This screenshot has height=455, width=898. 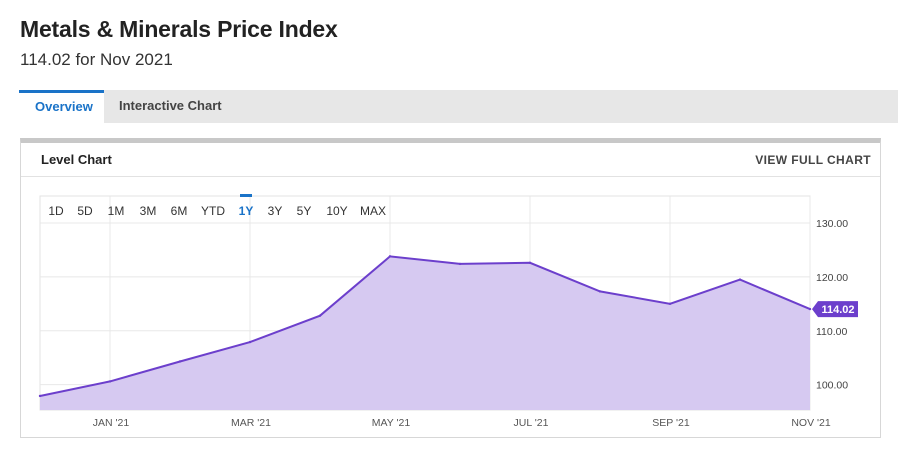 I want to click on x-tick-label: SEP '21, so click(x=671, y=423).